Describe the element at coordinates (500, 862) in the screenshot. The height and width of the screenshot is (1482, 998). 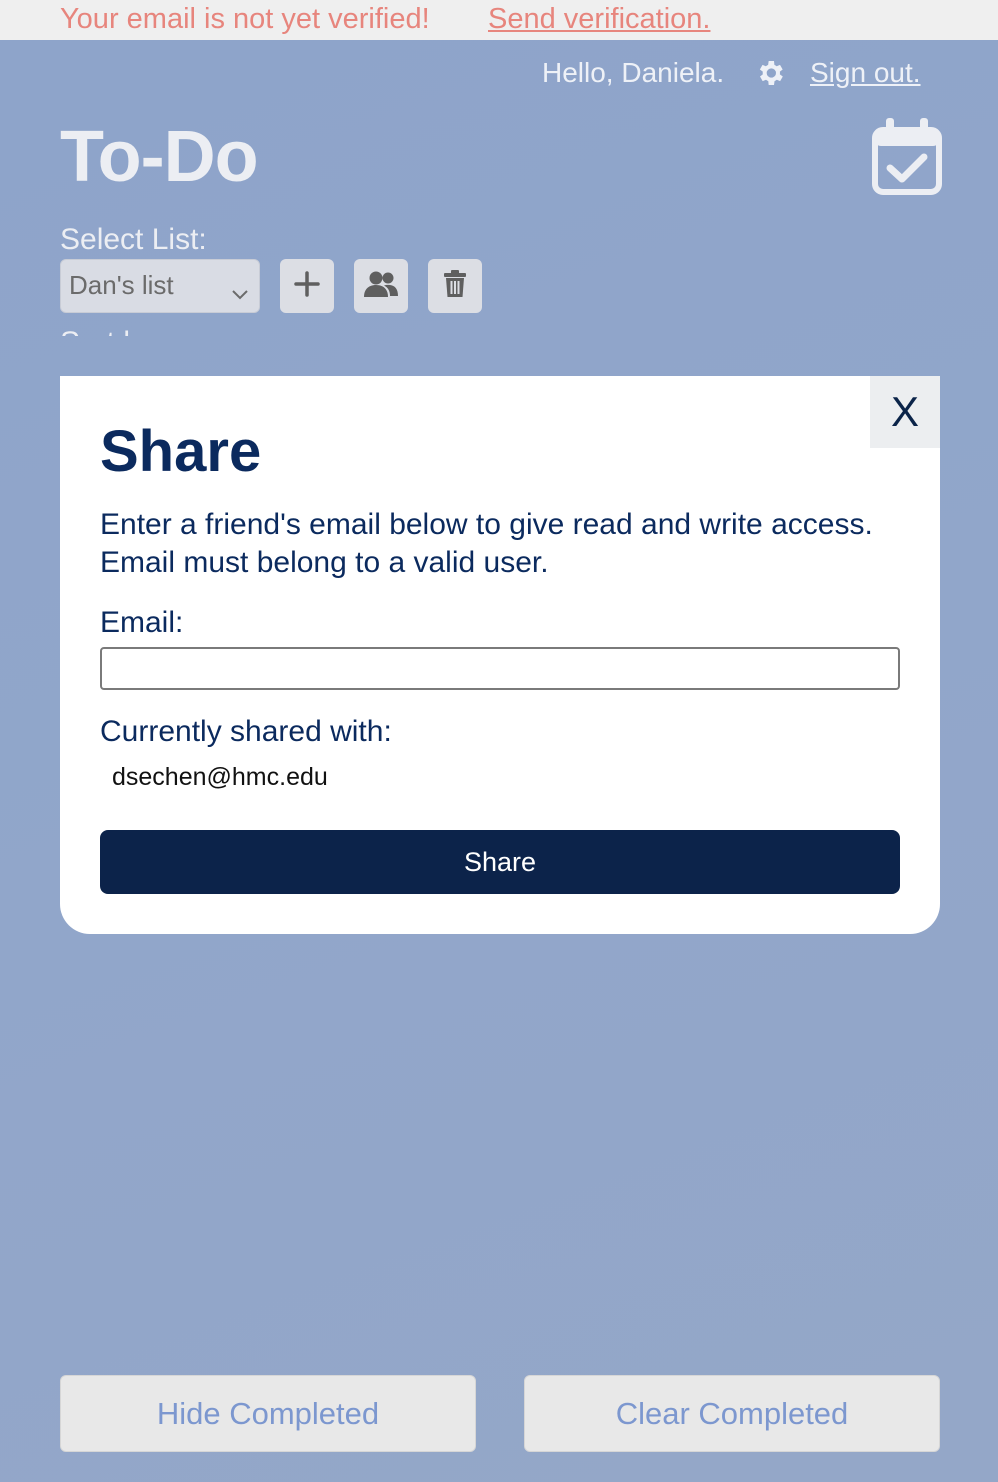
I see `share-button: Share` at that location.